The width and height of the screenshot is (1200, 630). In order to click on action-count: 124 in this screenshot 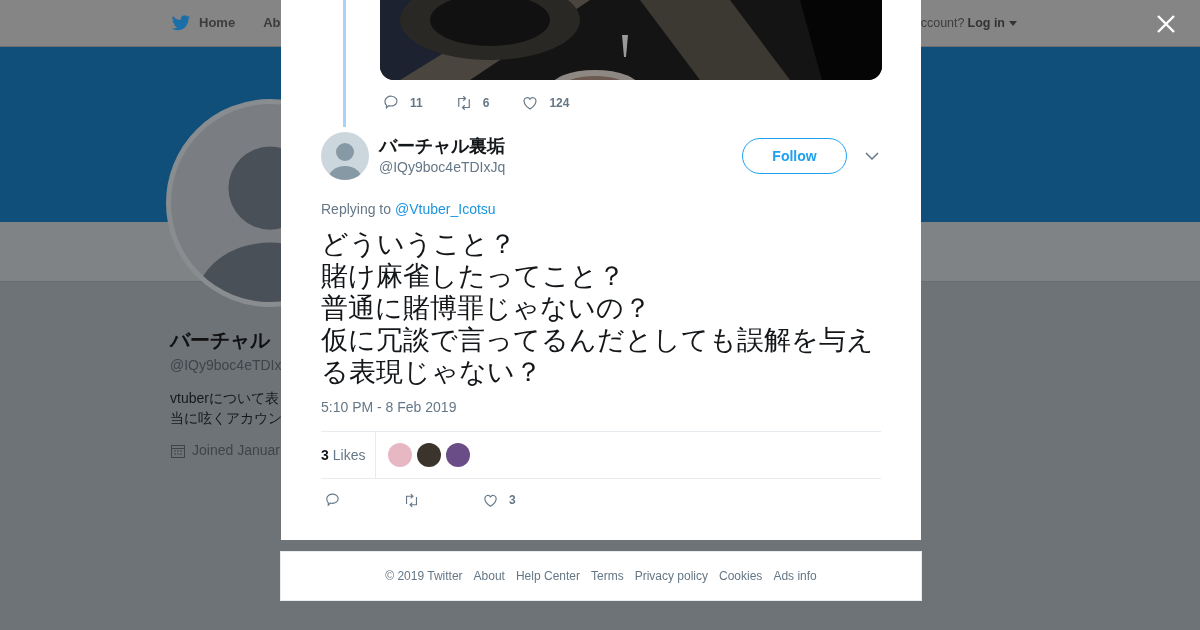, I will do `click(559, 103)`.